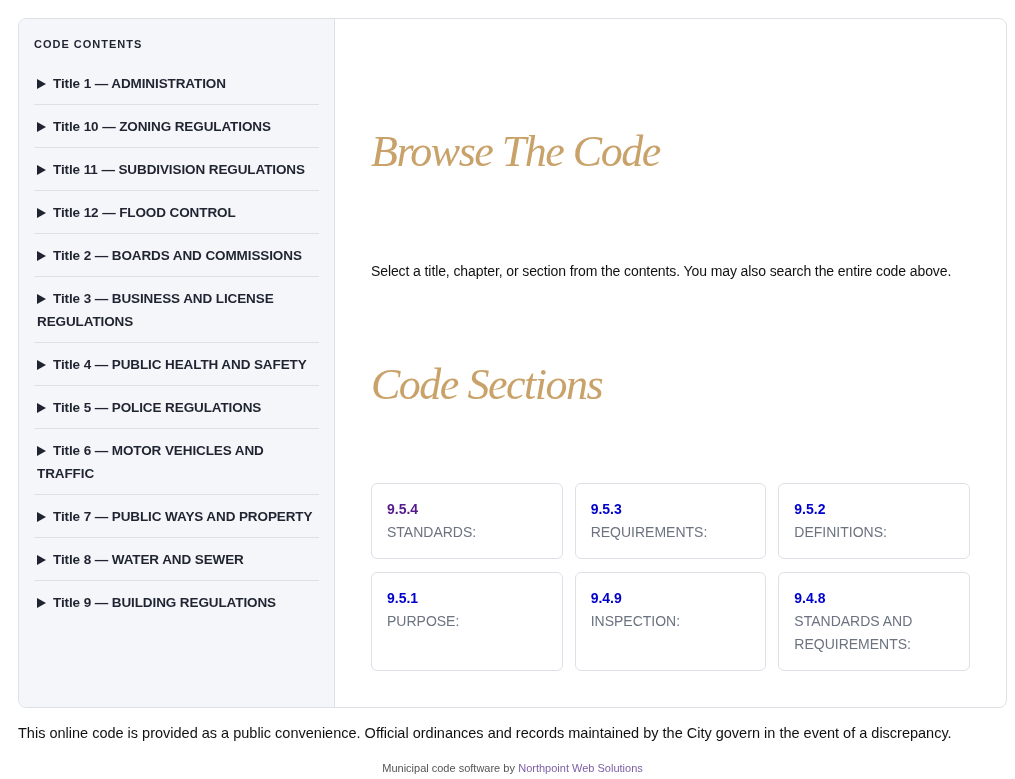 Image resolution: width=1015 pixels, height=779 pixels. I want to click on section-link: 9.4.8, so click(810, 598).